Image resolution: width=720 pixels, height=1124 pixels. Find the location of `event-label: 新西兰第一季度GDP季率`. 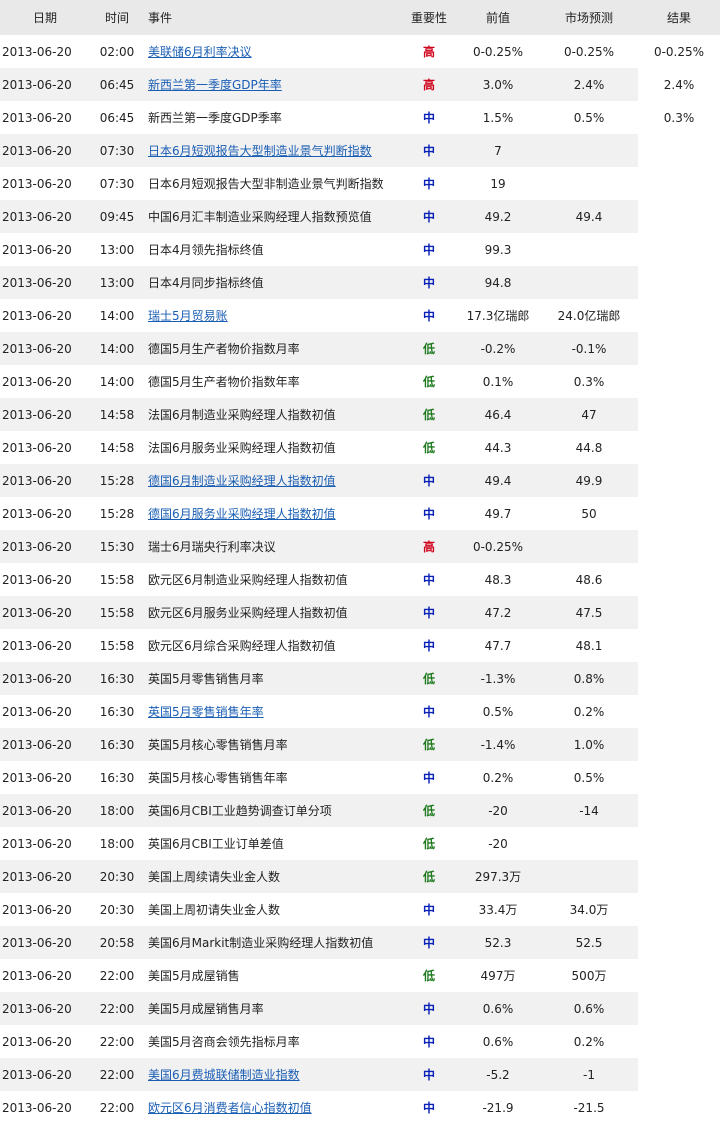

event-label: 新西兰第一季度GDP季率 is located at coordinates (215, 118).